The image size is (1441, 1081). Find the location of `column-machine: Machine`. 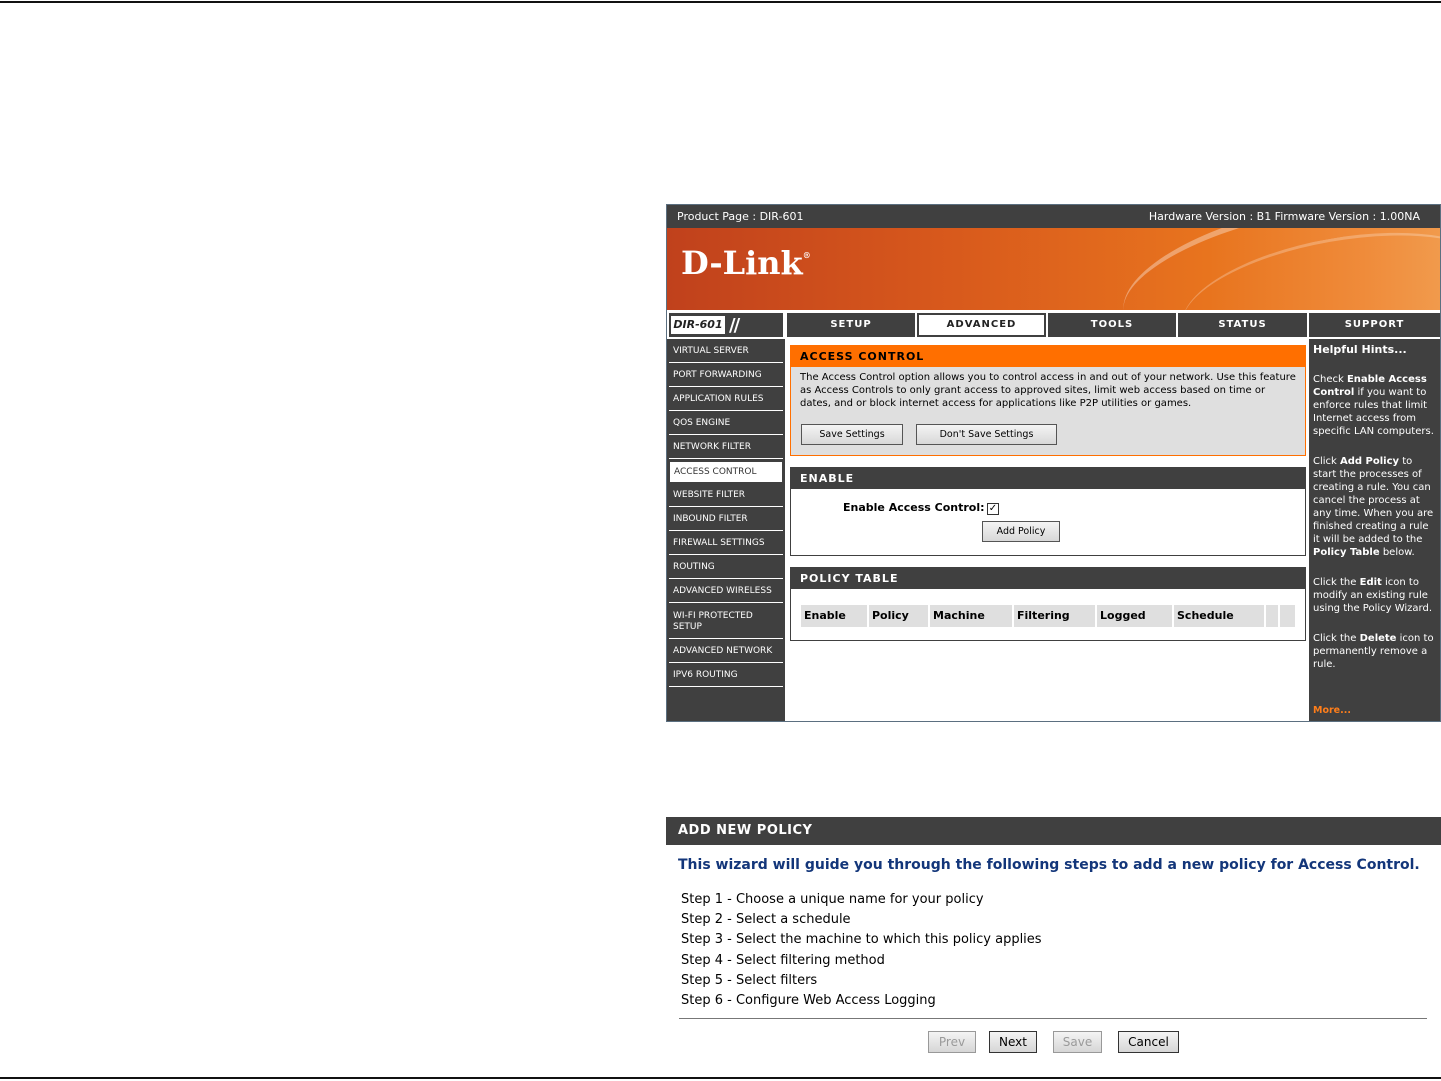

column-machine: Machine is located at coordinates (972, 616).